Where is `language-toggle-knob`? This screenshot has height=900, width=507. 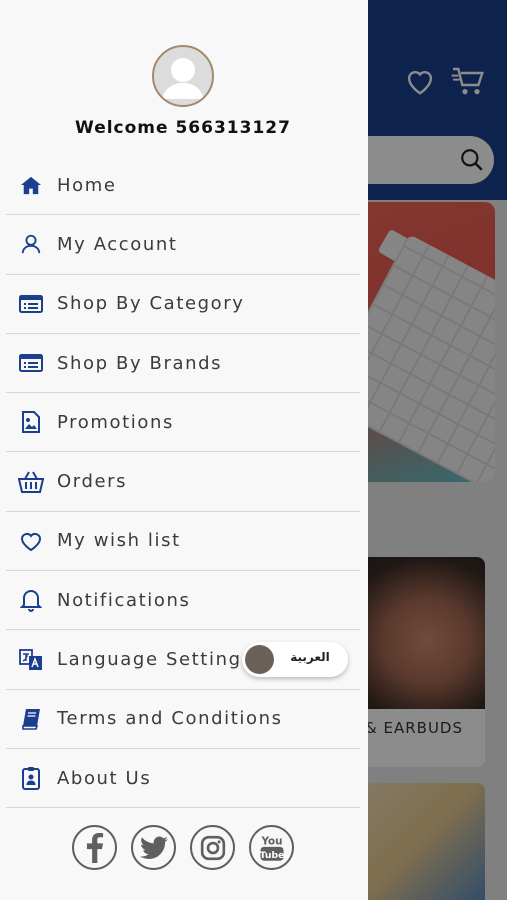 language-toggle-knob is located at coordinates (259, 659).